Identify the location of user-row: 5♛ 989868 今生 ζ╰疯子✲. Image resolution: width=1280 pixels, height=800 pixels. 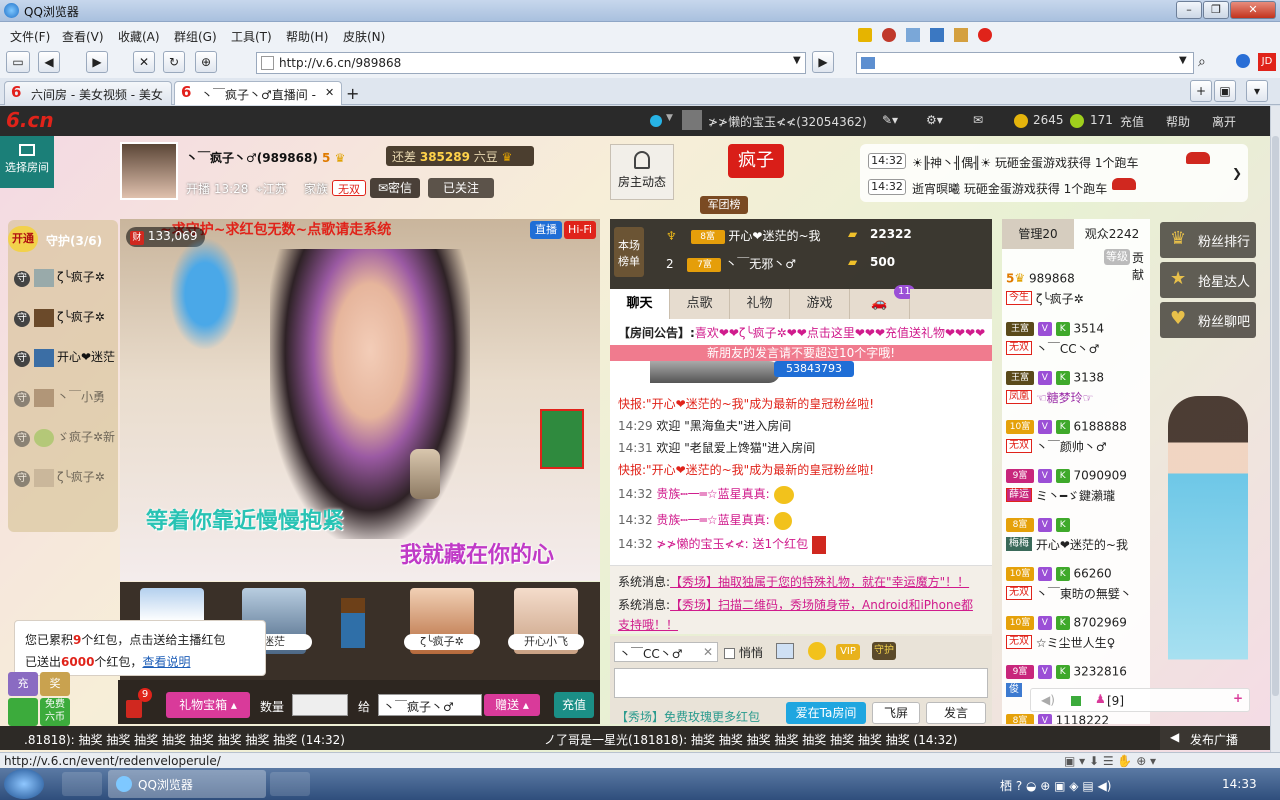
(1078, 292).